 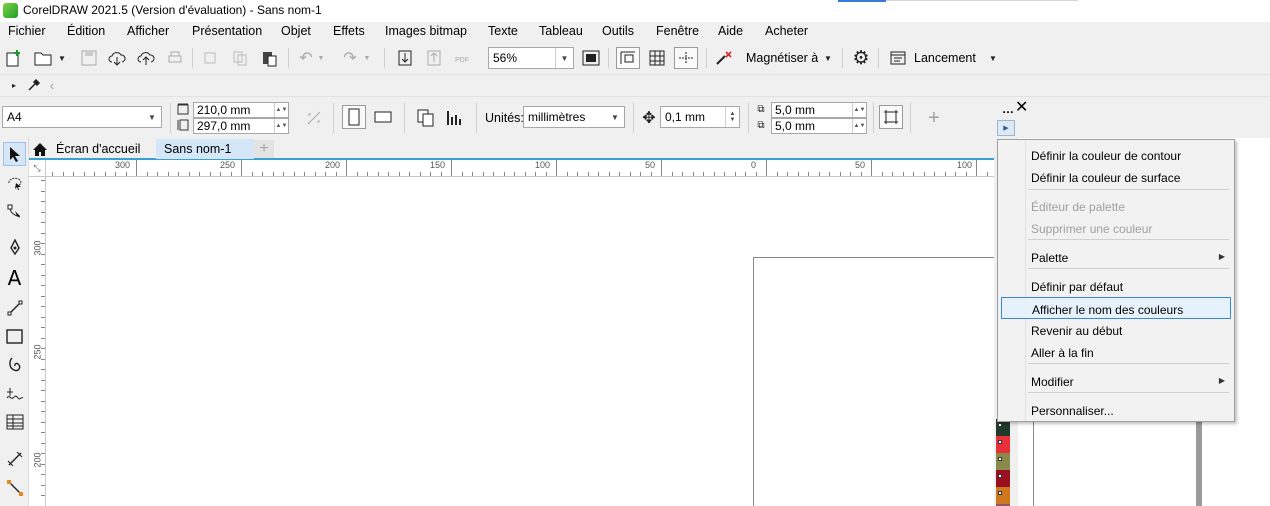 I want to click on page-height-input: 297,0 mm ▲▼, so click(x=241, y=126).